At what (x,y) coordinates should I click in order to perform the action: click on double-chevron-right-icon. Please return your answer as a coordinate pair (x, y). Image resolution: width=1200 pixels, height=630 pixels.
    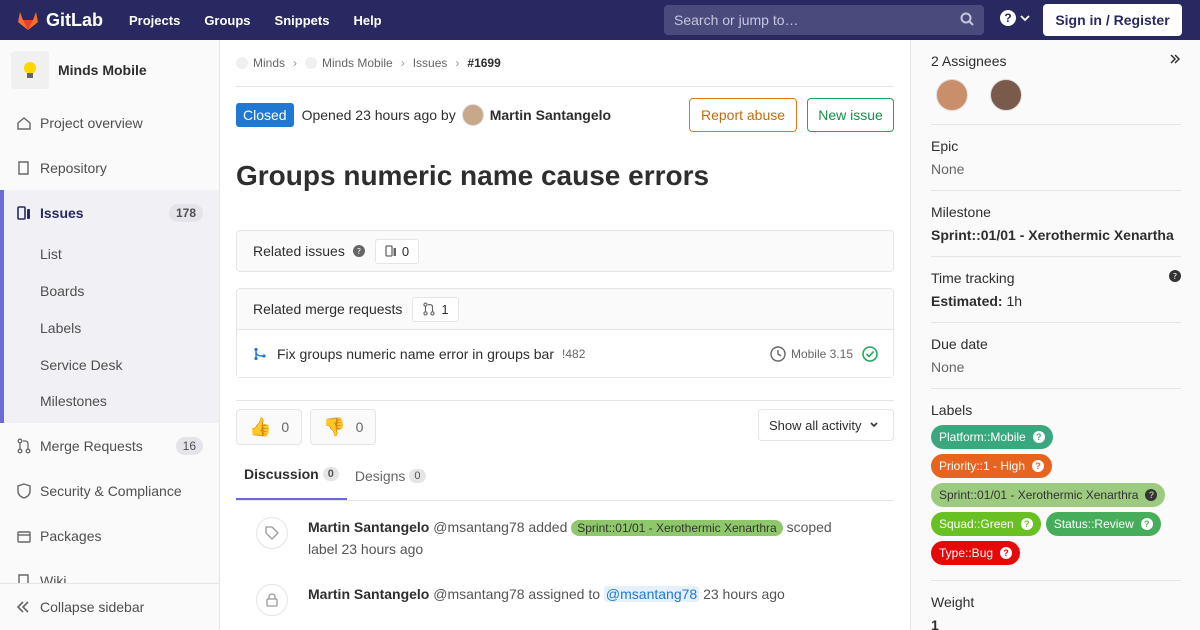
    Looking at the image, I should click on (1175, 59).